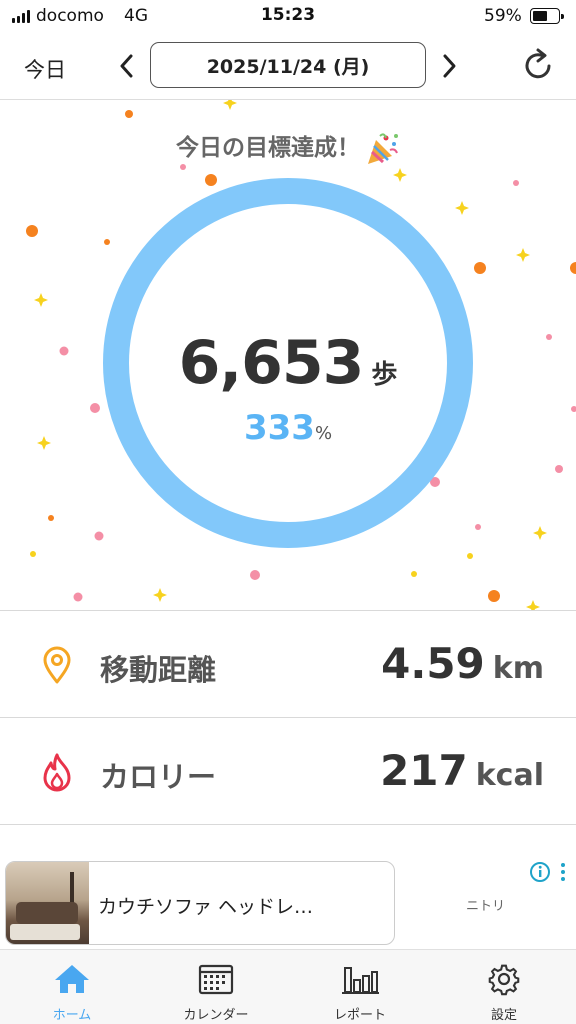 This screenshot has width=576, height=1024. I want to click on bottom-tab-bar: ホーム カレンダー レポート 設定, so click(288, 986).